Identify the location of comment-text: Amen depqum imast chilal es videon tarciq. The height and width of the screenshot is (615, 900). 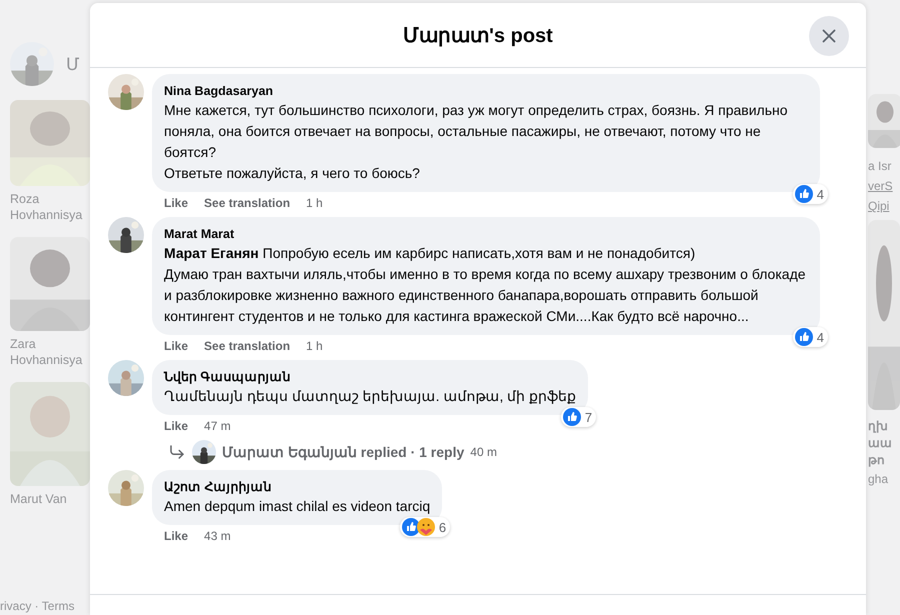
(297, 506).